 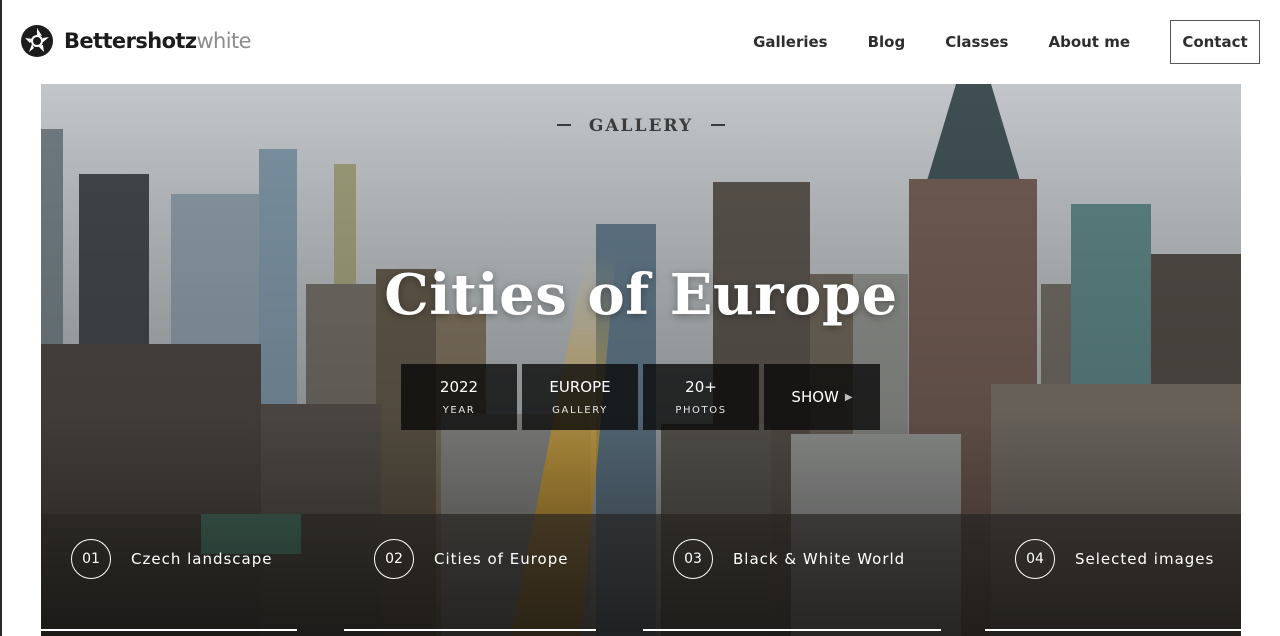 What do you see at coordinates (976, 42) in the screenshot?
I see `nav-classes: Classes` at bounding box center [976, 42].